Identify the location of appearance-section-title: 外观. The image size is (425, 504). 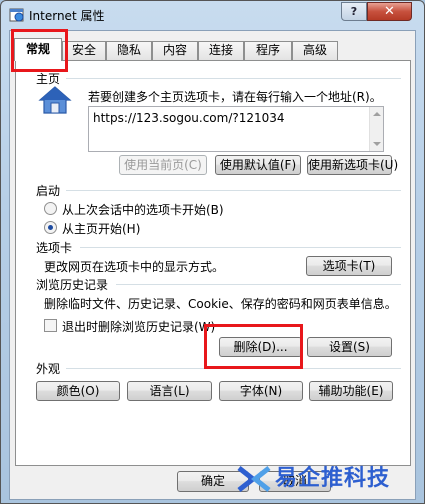
(48, 369).